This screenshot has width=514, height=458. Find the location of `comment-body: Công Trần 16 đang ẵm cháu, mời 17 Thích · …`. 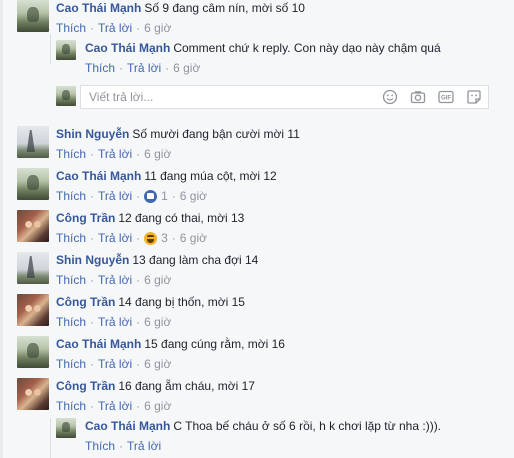

comment-body: Công Trần 16 đang ẵm cháu, mời 17 Thích · … is located at coordinates (155, 396).